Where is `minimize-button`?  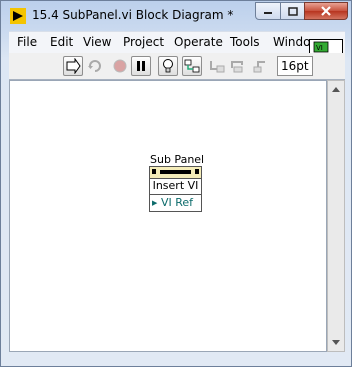
minimize-button is located at coordinates (268, 11).